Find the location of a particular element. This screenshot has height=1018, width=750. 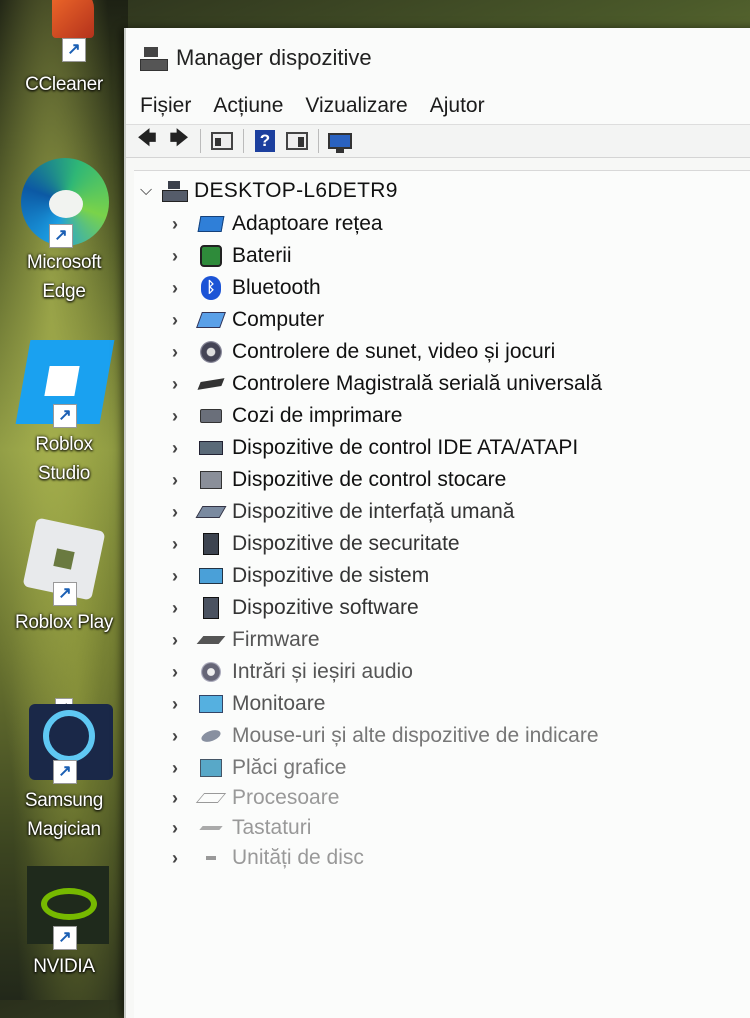

desktop-icon-label: CCleaner is located at coordinates (64, 84).